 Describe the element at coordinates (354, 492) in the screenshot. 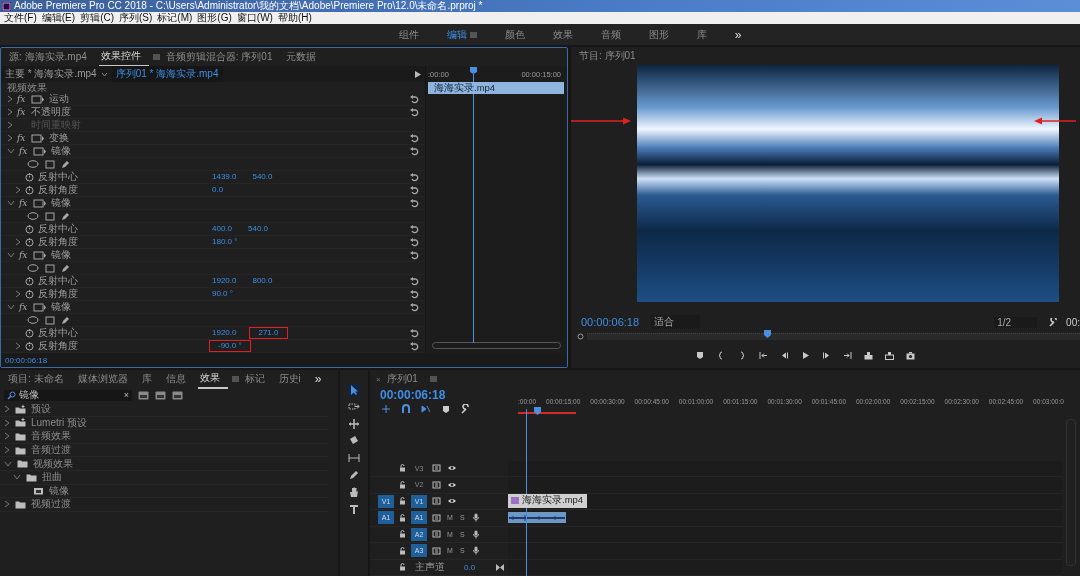

I see `hand-icon` at that location.